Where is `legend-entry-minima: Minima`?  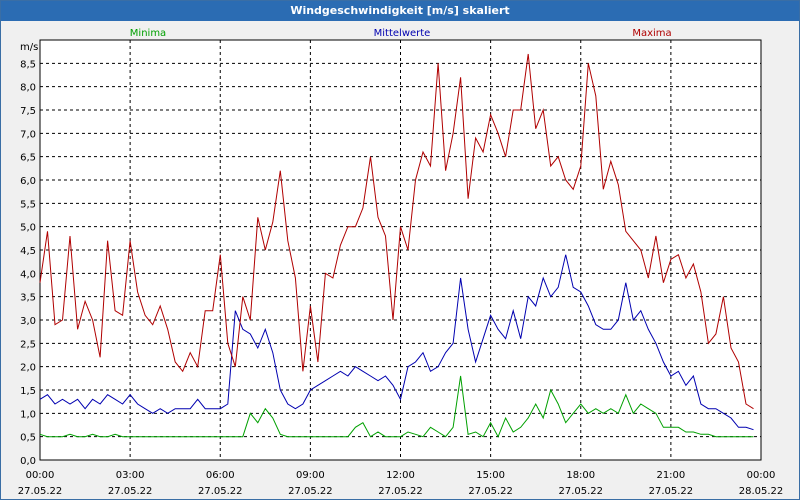
legend-entry-minima: Minima is located at coordinates (148, 33).